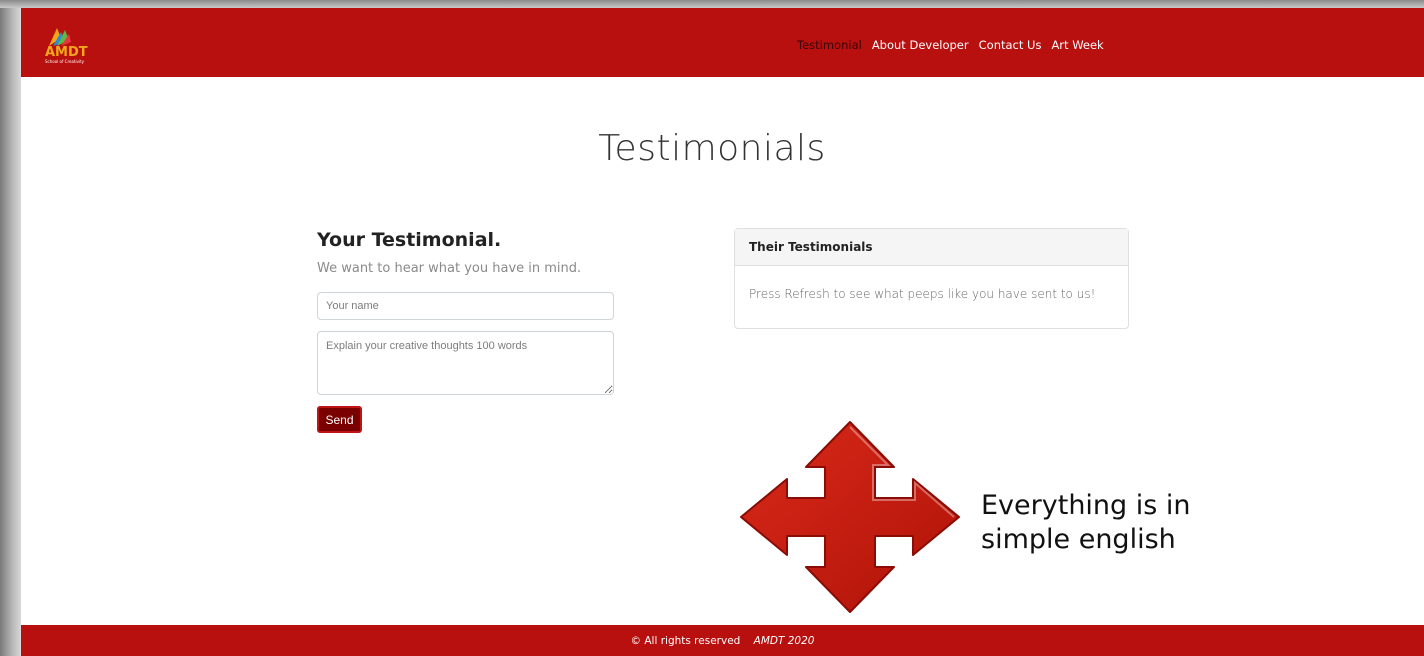  What do you see at coordinates (449, 268) in the screenshot?
I see `form-lead: We want to hear what you have in mind.` at bounding box center [449, 268].